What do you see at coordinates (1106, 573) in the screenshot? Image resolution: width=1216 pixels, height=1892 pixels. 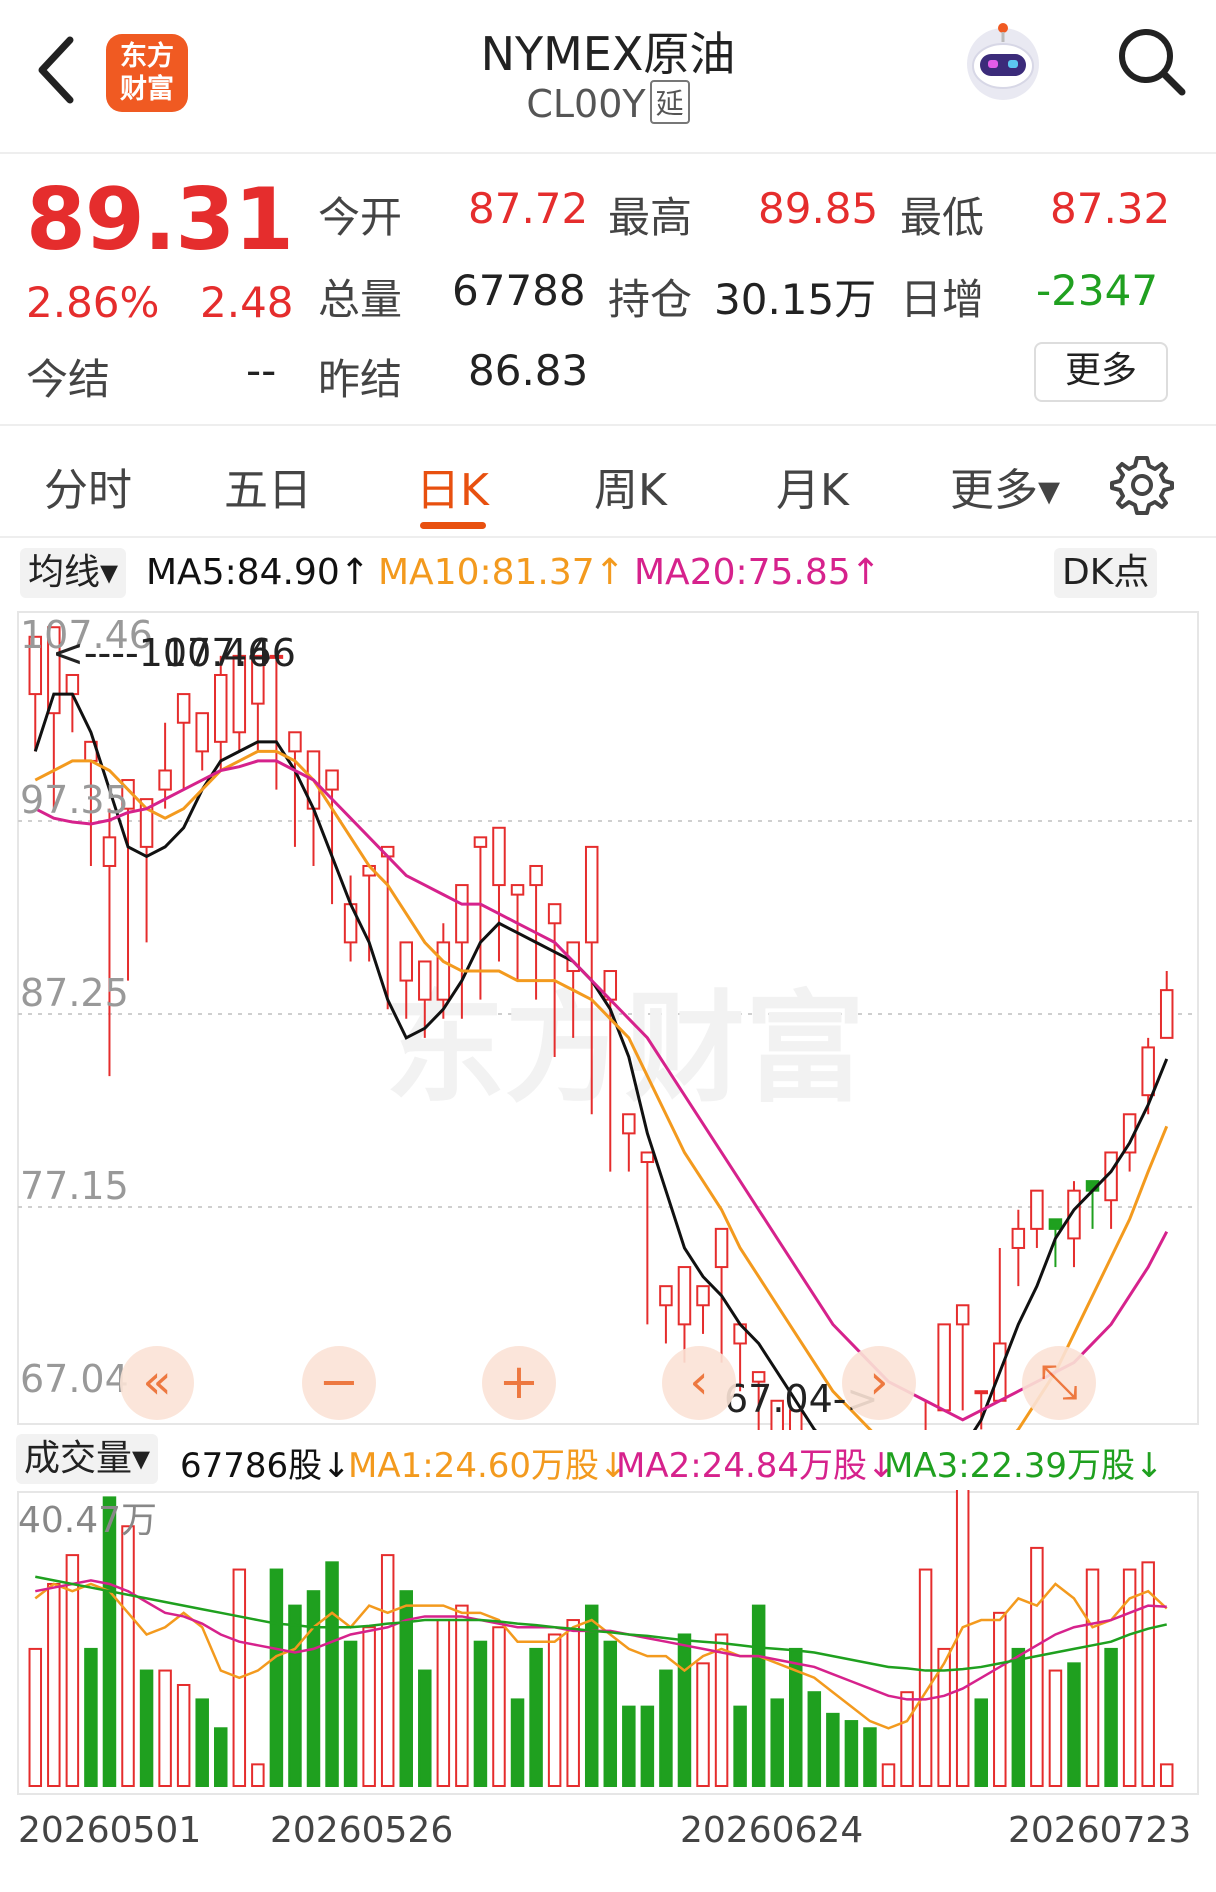 I see `dk-point-button: DK点` at bounding box center [1106, 573].